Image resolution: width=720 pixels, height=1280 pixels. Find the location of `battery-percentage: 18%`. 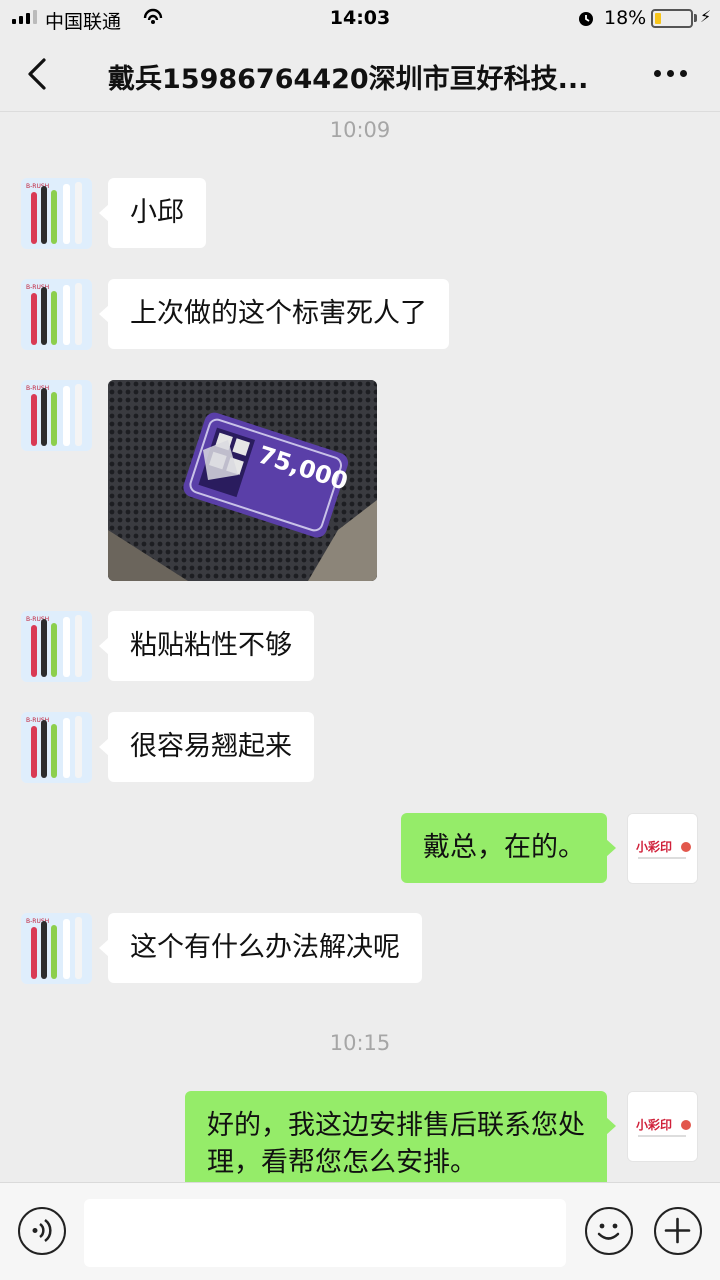

battery-percentage: 18% is located at coordinates (625, 18).